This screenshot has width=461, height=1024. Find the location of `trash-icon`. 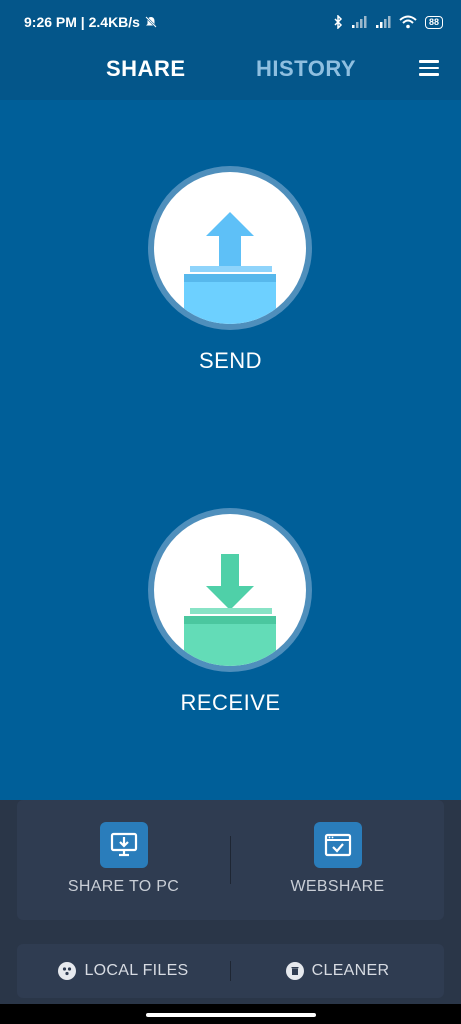

trash-icon is located at coordinates (294, 971).